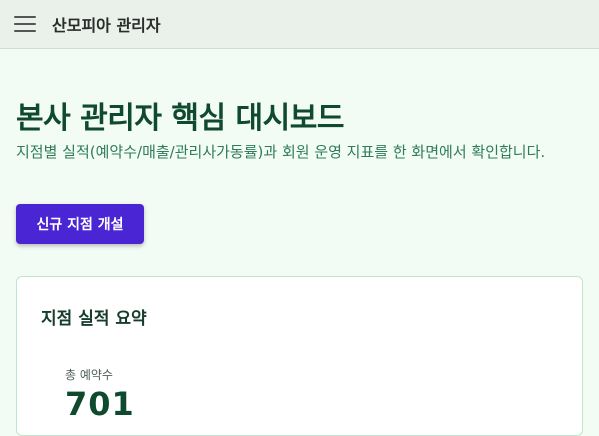 Image resolution: width=599 pixels, height=436 pixels. What do you see at coordinates (299, 24) in the screenshot?
I see `app-header: 산모피아 관리자` at bounding box center [299, 24].